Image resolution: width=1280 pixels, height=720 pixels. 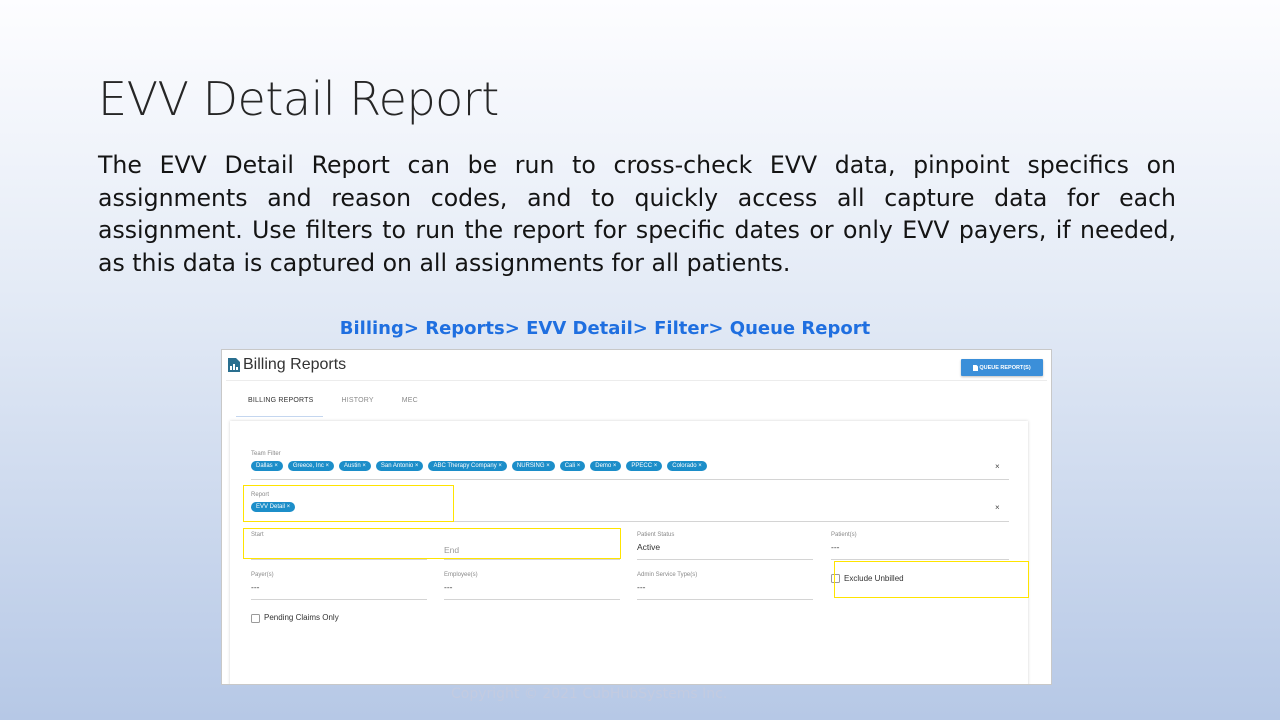 What do you see at coordinates (266, 454) in the screenshot?
I see `team-filter-label: Team Filter` at bounding box center [266, 454].